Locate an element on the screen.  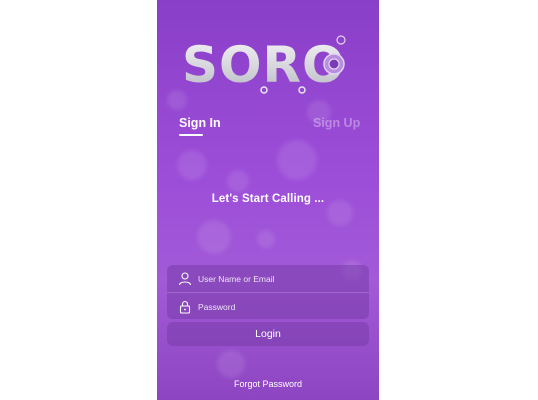
logo-text: SORO is located at coordinates (264, 65).